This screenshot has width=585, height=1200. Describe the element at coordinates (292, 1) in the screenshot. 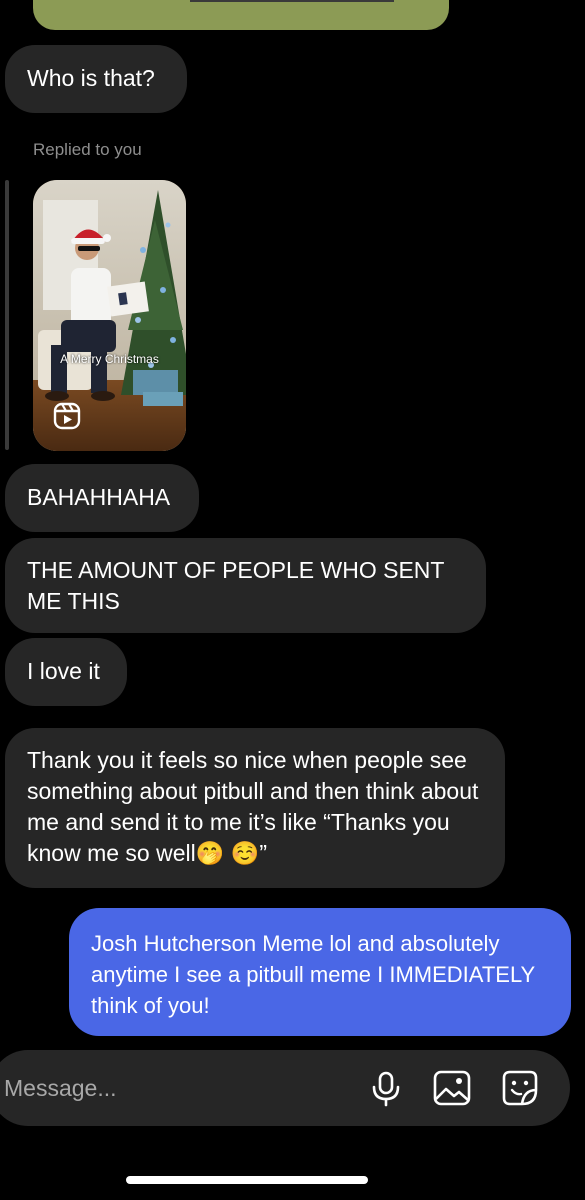

I see `media-edge` at that location.